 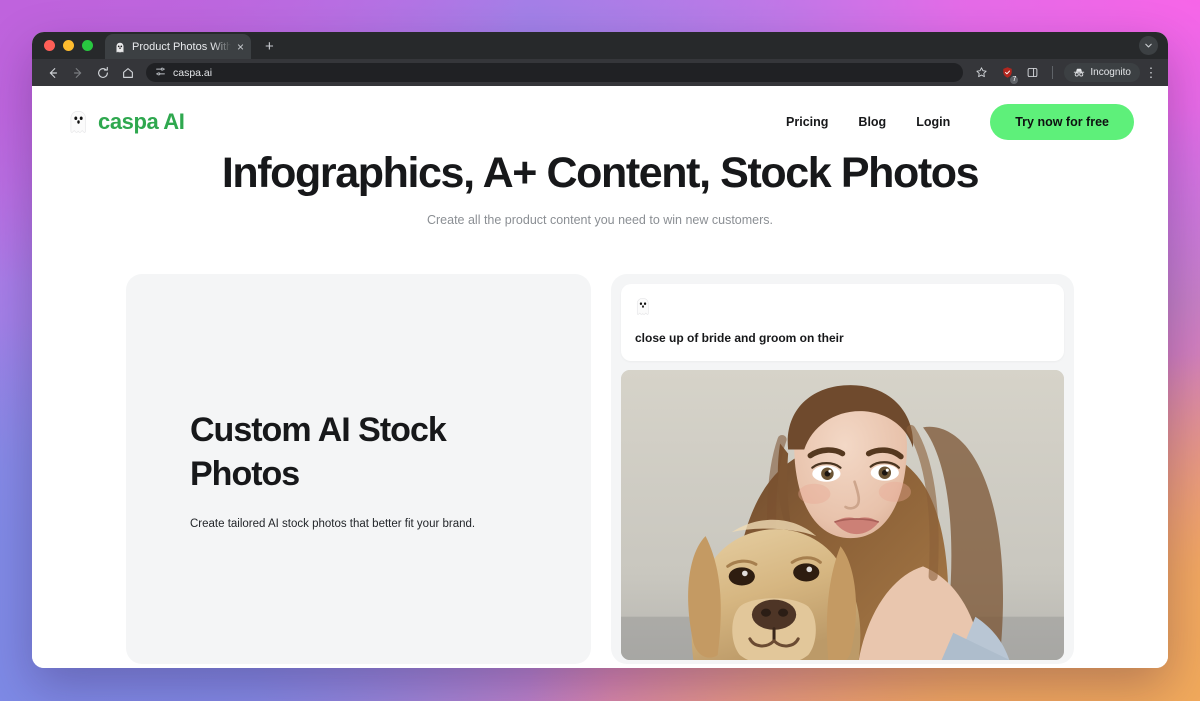 What do you see at coordinates (318, 452) in the screenshot?
I see `feature-card-title: Custom AI Stock Photos` at bounding box center [318, 452].